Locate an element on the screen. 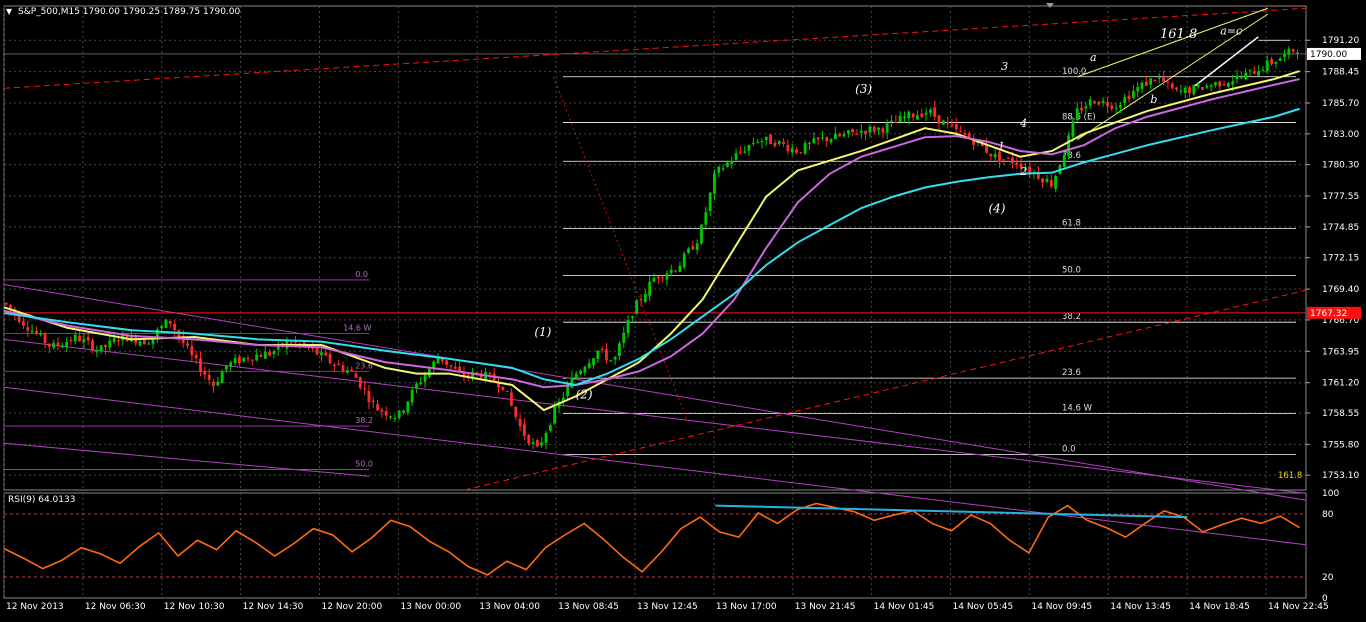 This screenshot has width=1366, height=622. rsi-header: RSI(9) 64.0133 is located at coordinates (41, 500).